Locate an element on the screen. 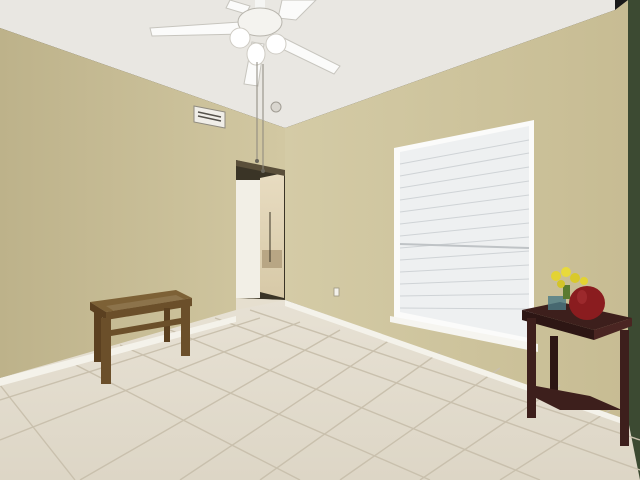 The image size is (640, 480). window-with-blinds is located at coordinates (464, 236).